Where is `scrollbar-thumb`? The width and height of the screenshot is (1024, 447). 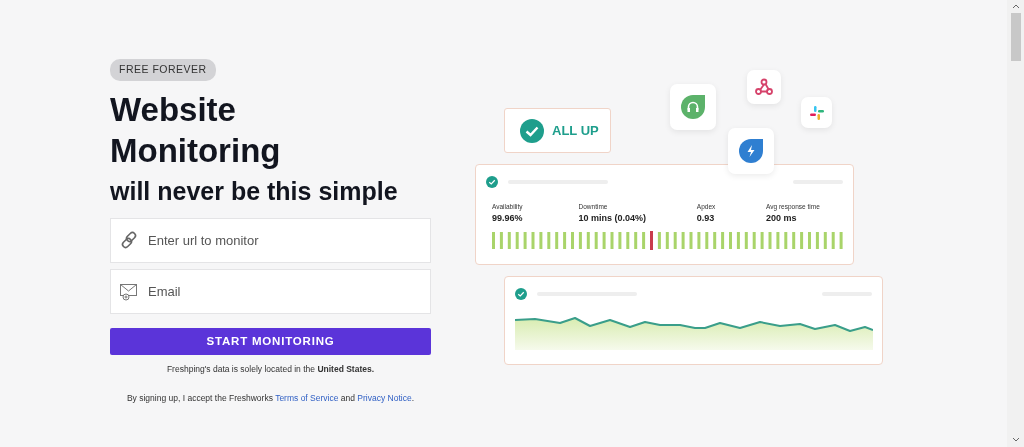
scrollbar-thumb is located at coordinates (1015, 37).